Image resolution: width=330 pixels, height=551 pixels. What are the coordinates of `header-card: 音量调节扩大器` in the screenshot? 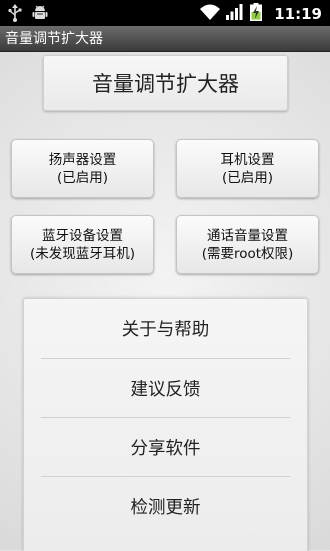 It's located at (165, 83).